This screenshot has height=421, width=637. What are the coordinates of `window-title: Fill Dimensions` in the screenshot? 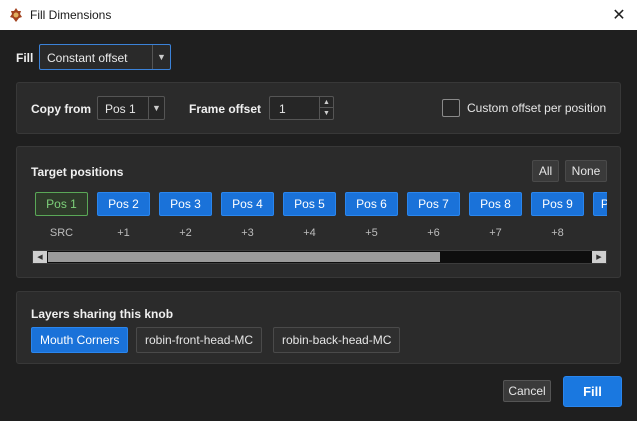 It's located at (71, 15).